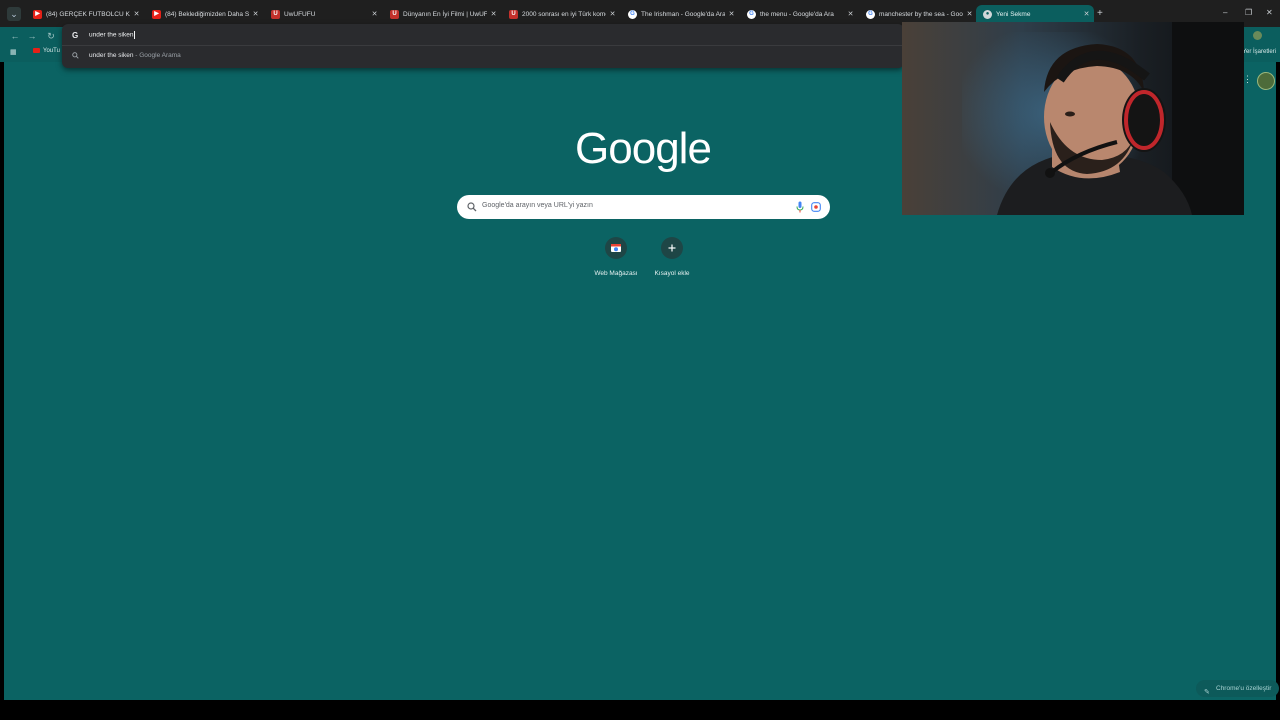  I want to click on suggestion-query: under the siken, so click(111, 55).